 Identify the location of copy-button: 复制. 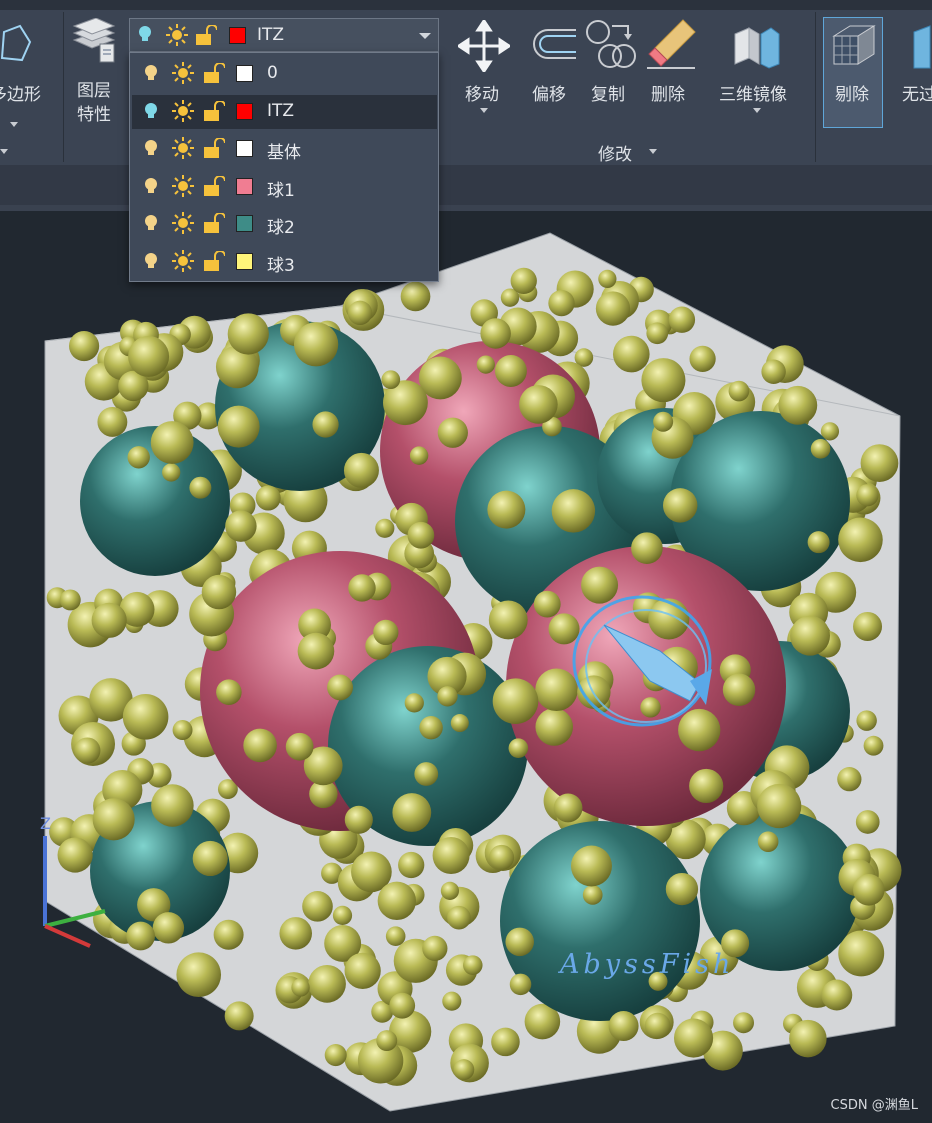
(612, 63).